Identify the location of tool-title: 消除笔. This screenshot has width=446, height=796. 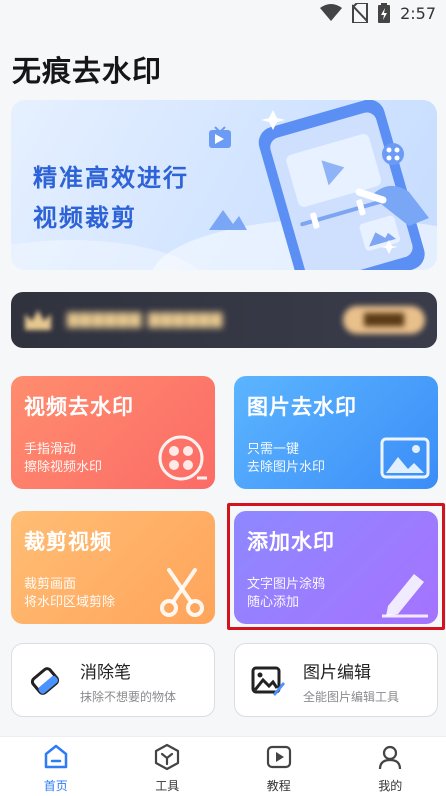
(105, 673).